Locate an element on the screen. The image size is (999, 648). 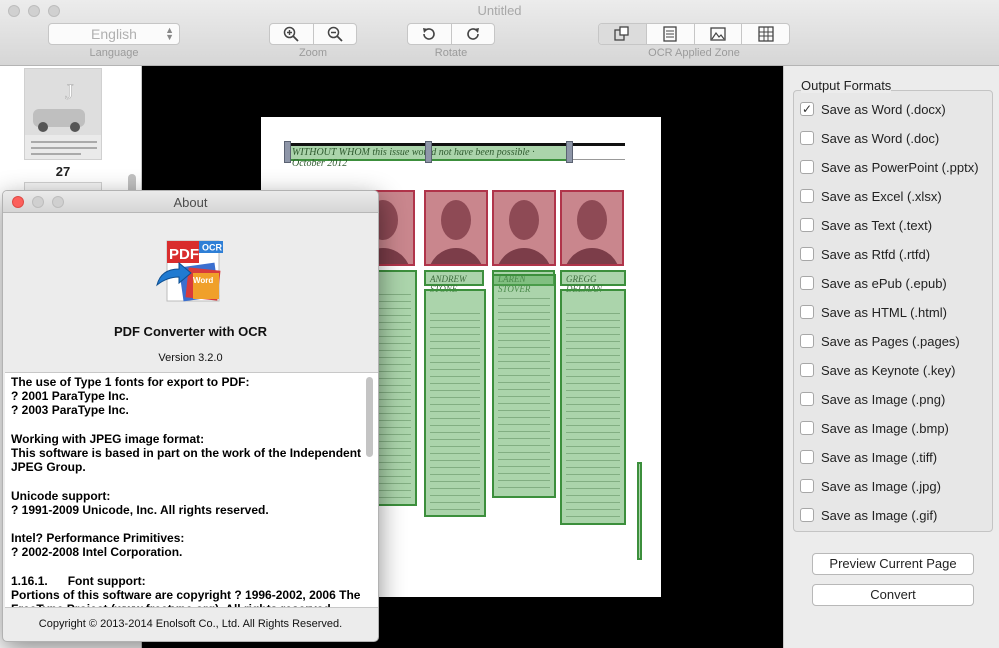
output-format-option: Save as Image (.jpg) is located at coordinates (870, 486).